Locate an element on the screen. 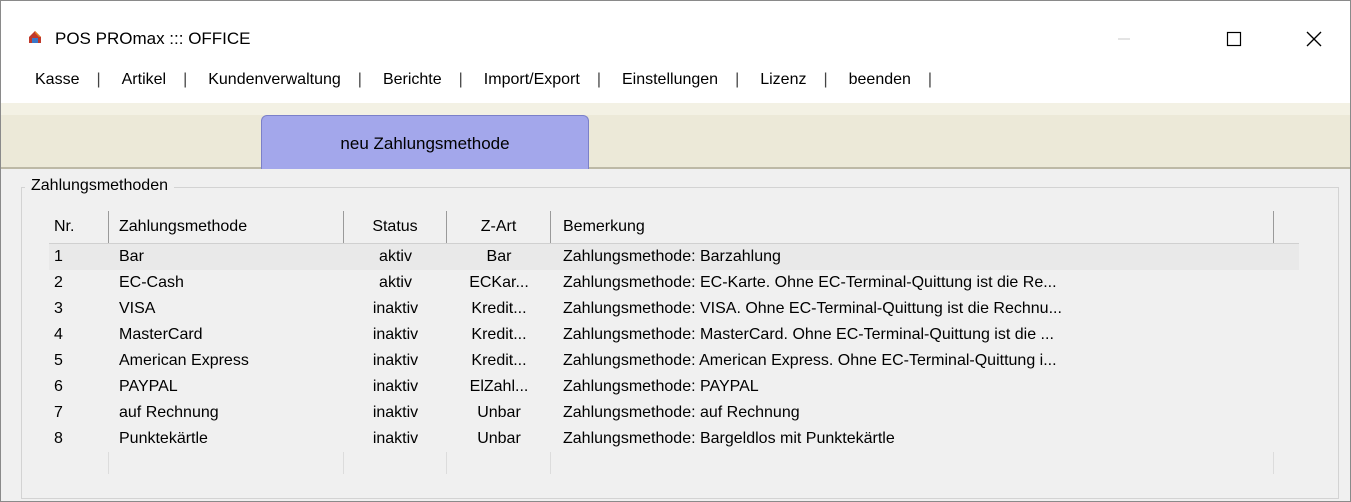 Image resolution: width=1351 pixels, height=502 pixels. maximize-button is located at coordinates (1234, 39).